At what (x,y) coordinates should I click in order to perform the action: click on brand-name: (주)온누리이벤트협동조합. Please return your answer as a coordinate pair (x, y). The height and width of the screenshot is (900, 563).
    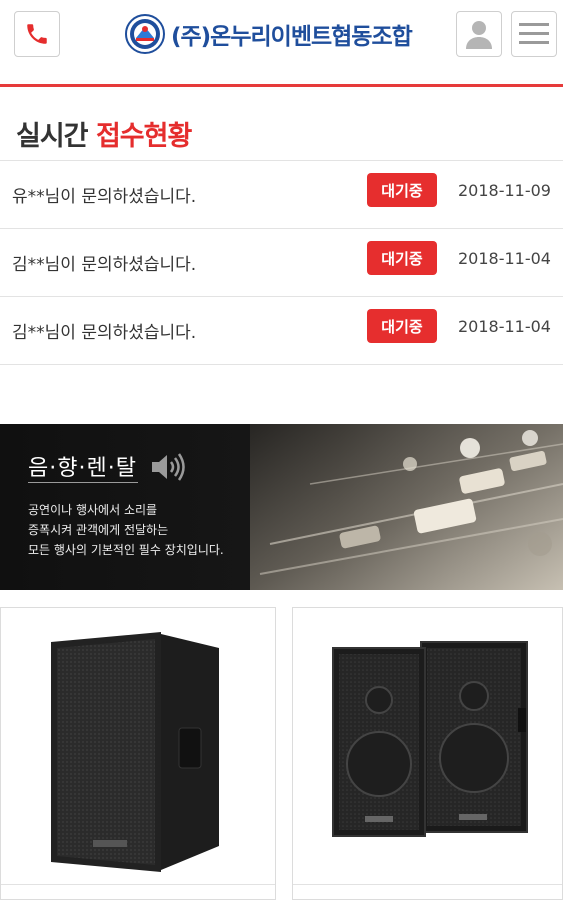
    Looking at the image, I should click on (292, 37).